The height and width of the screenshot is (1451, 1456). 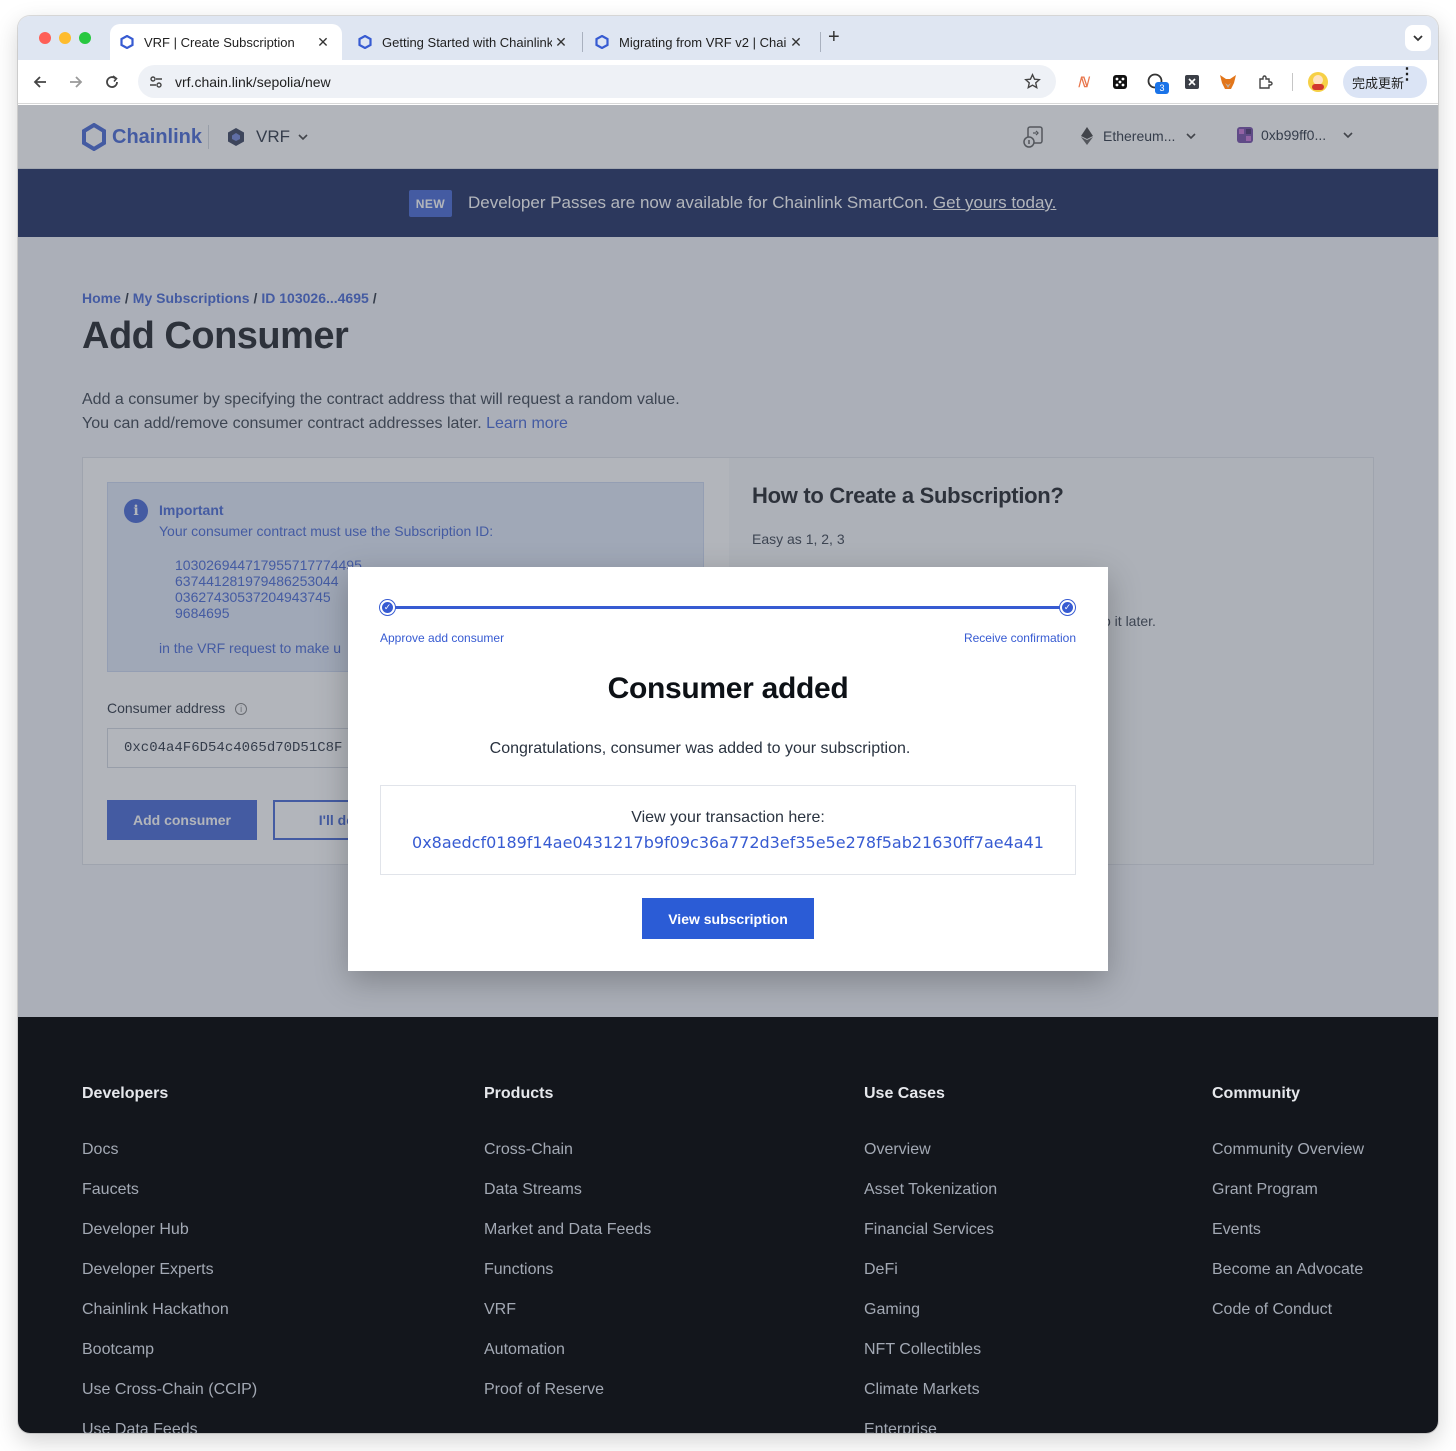 I want to click on tab-search-button, so click(x=1418, y=38).